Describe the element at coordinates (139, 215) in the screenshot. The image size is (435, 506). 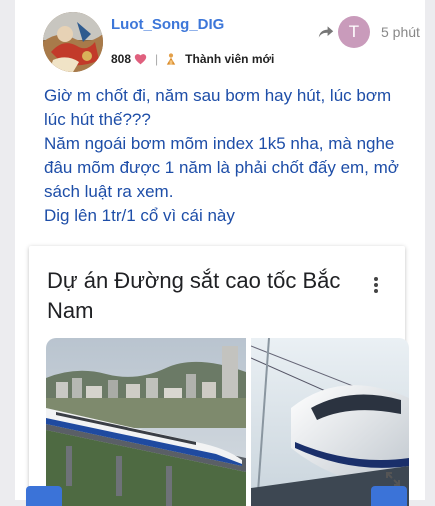
I see `post-line-3: Dig lên 1tr/1 cổ vì cái này` at that location.